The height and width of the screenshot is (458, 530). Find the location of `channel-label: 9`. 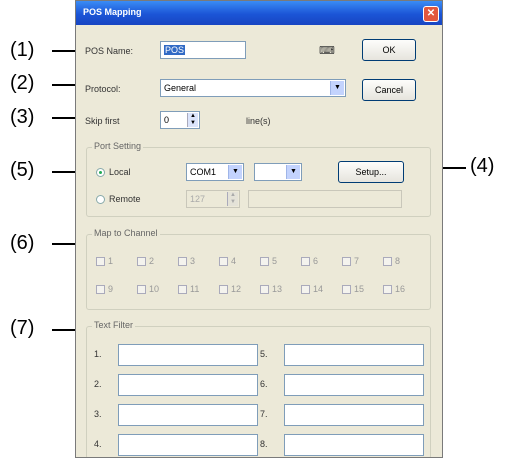

channel-label: 9 is located at coordinates (111, 289).